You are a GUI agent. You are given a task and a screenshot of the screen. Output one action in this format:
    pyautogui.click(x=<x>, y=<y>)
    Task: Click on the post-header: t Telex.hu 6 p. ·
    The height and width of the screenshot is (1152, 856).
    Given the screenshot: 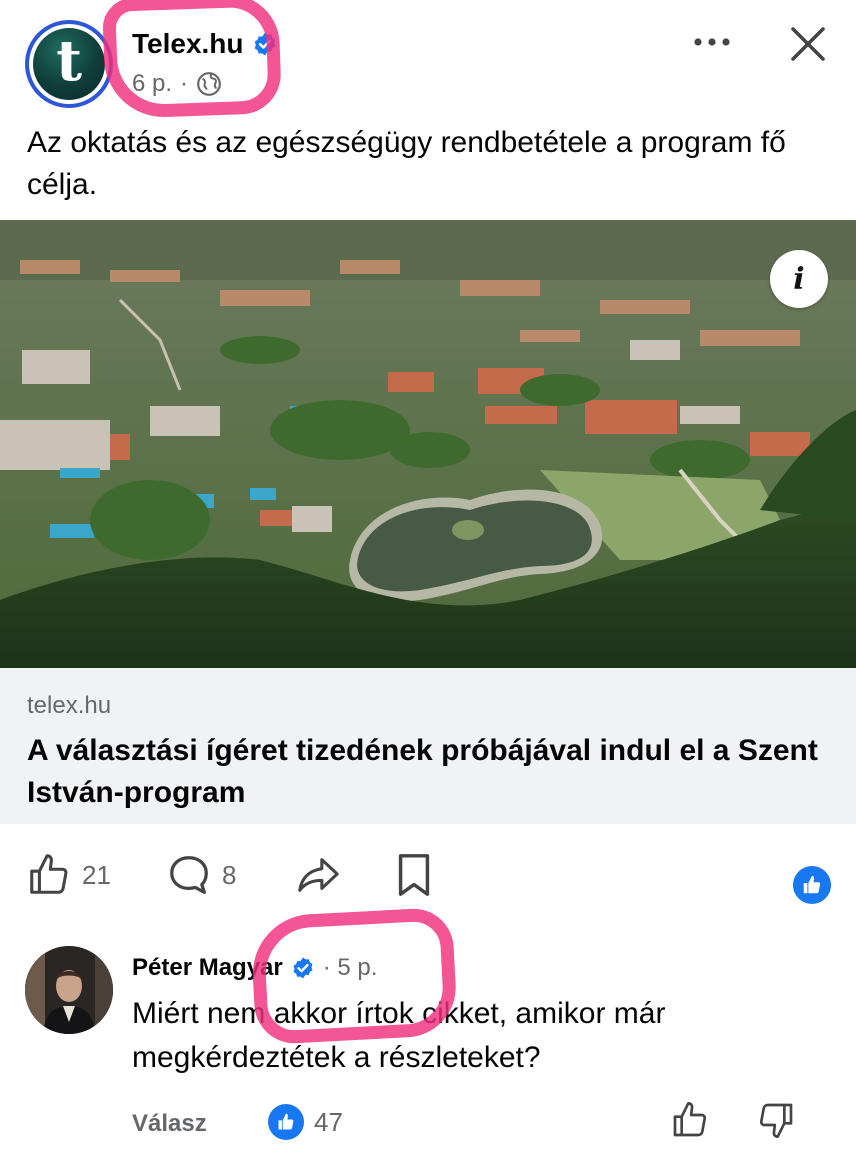 What is the action you would take?
    pyautogui.click(x=428, y=60)
    